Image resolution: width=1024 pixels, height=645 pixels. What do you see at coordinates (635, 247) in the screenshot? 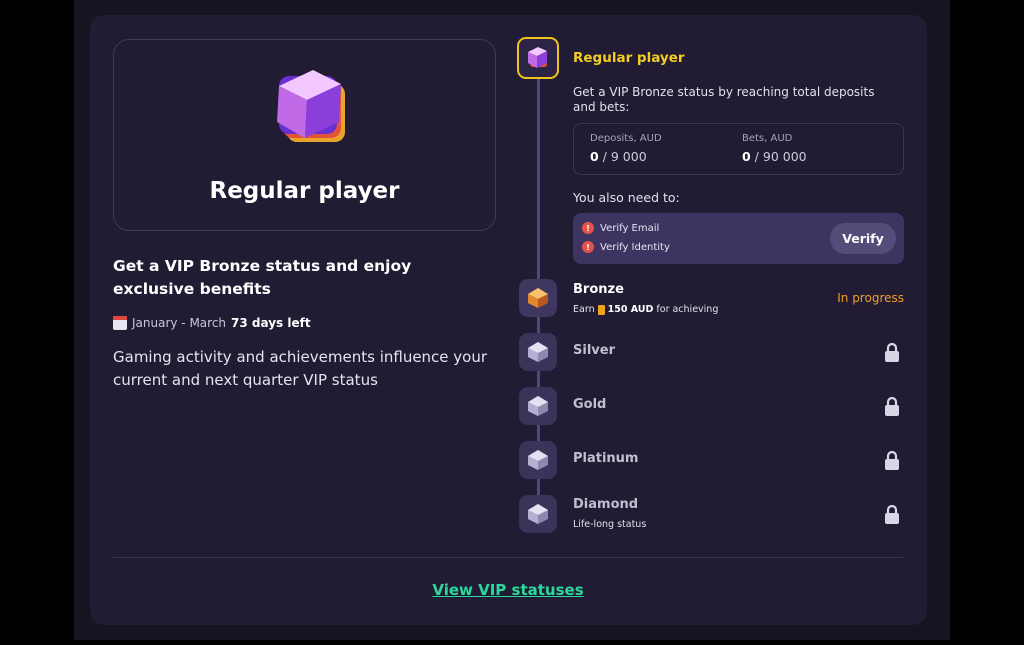
I see `verify-identity-label: Verify Identity` at bounding box center [635, 247].